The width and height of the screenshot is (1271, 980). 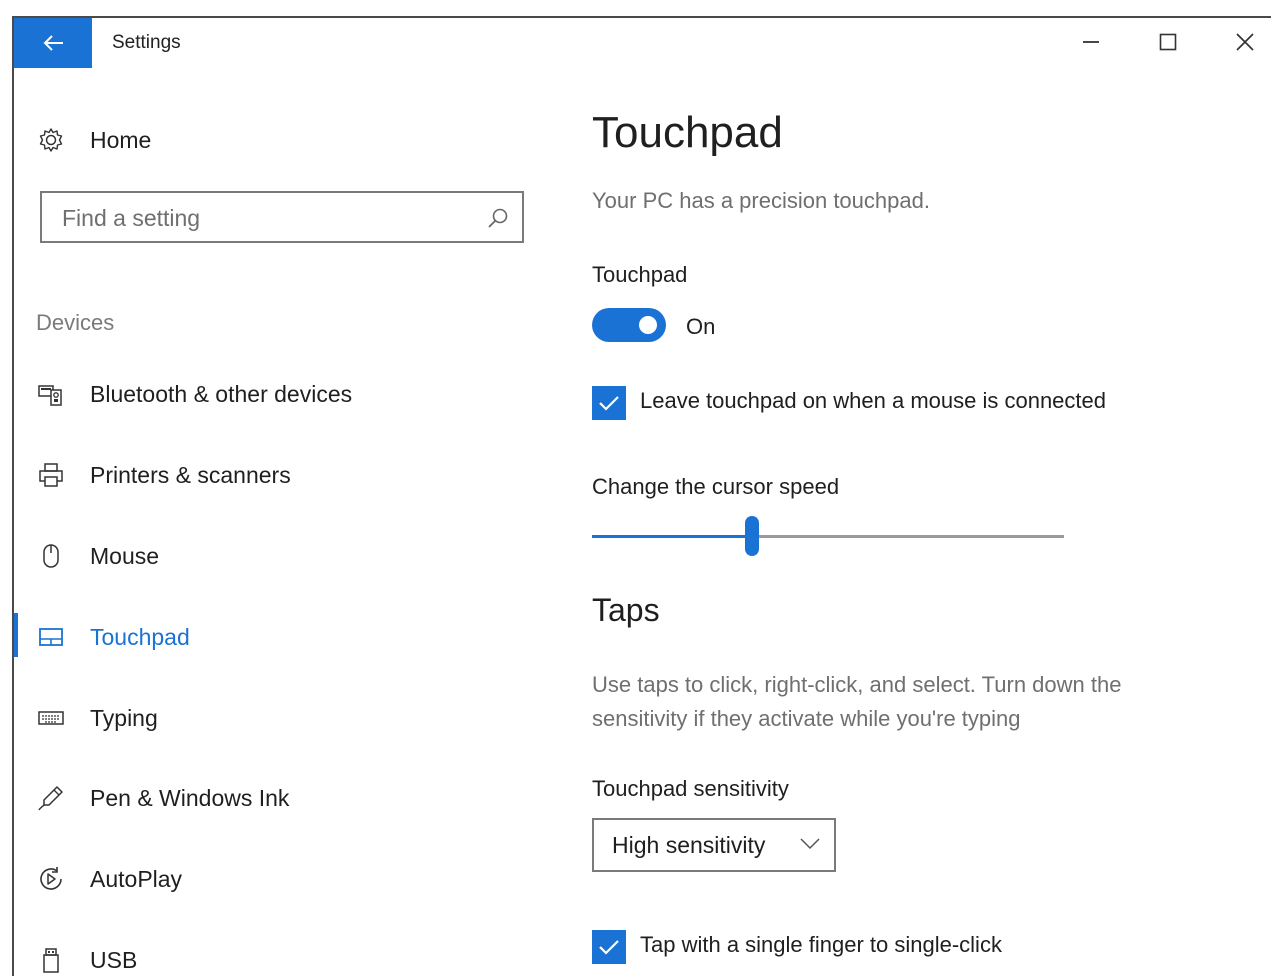 What do you see at coordinates (16, 635) in the screenshot?
I see `active-indicator` at bounding box center [16, 635].